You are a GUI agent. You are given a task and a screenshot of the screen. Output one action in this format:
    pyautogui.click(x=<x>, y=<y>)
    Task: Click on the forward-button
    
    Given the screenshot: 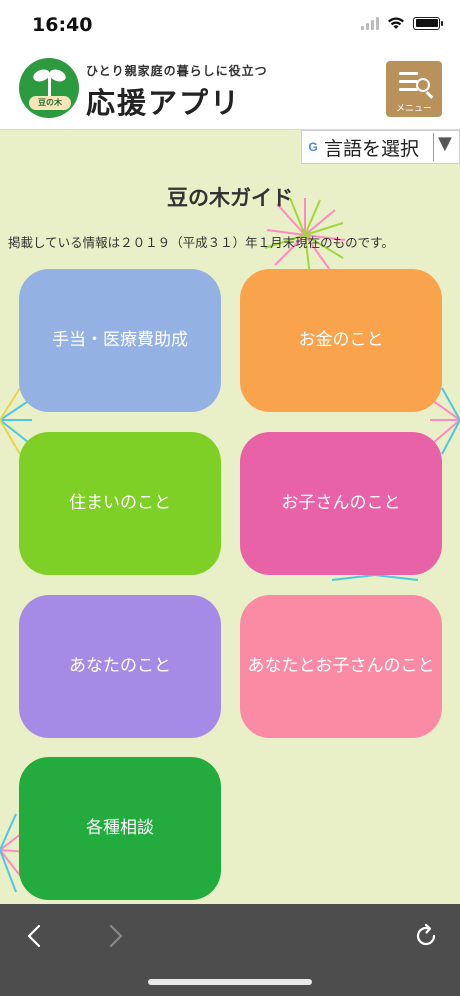 What is the action you would take?
    pyautogui.click(x=116, y=936)
    